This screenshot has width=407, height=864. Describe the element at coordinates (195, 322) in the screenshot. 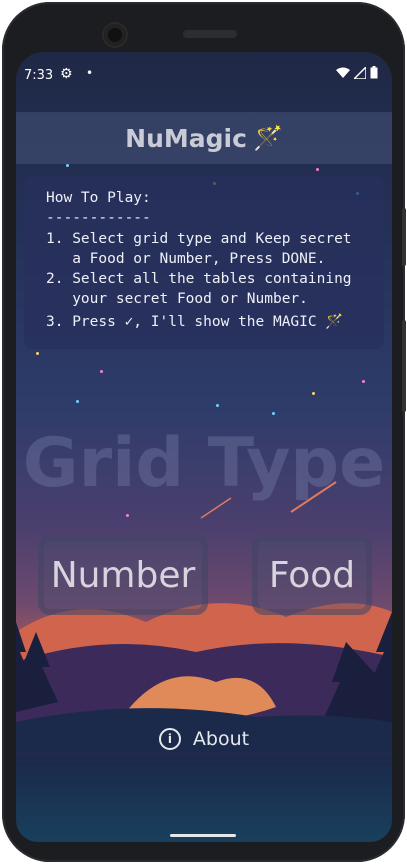

I see `instruction-line: 3. Press ✓, I'll show the MAGIC 🪄` at that location.